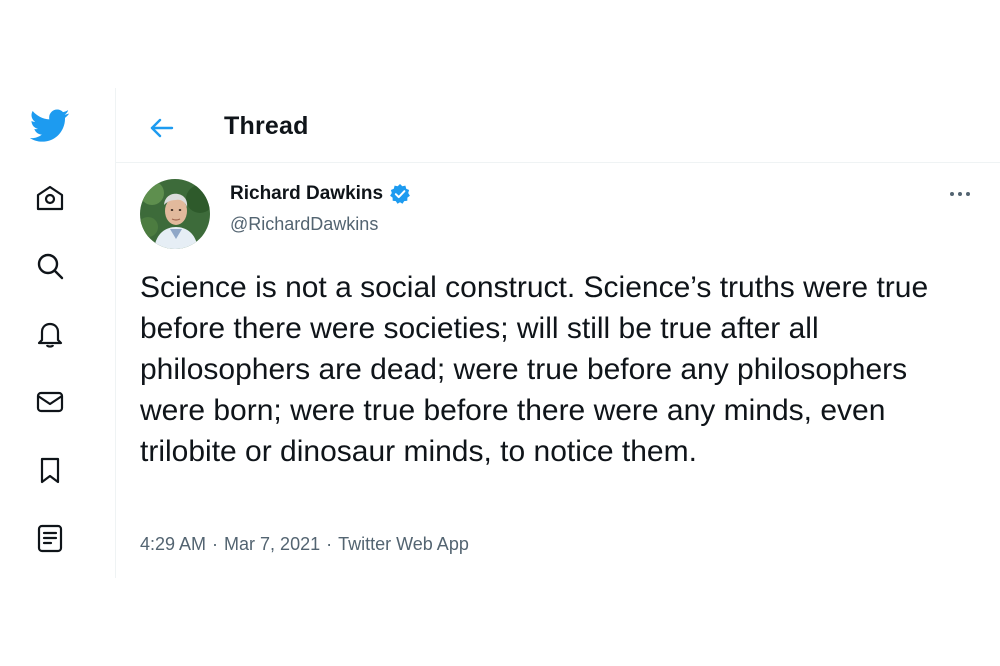  I want to click on tweet-date: Mar 7, 2021, so click(272, 544).